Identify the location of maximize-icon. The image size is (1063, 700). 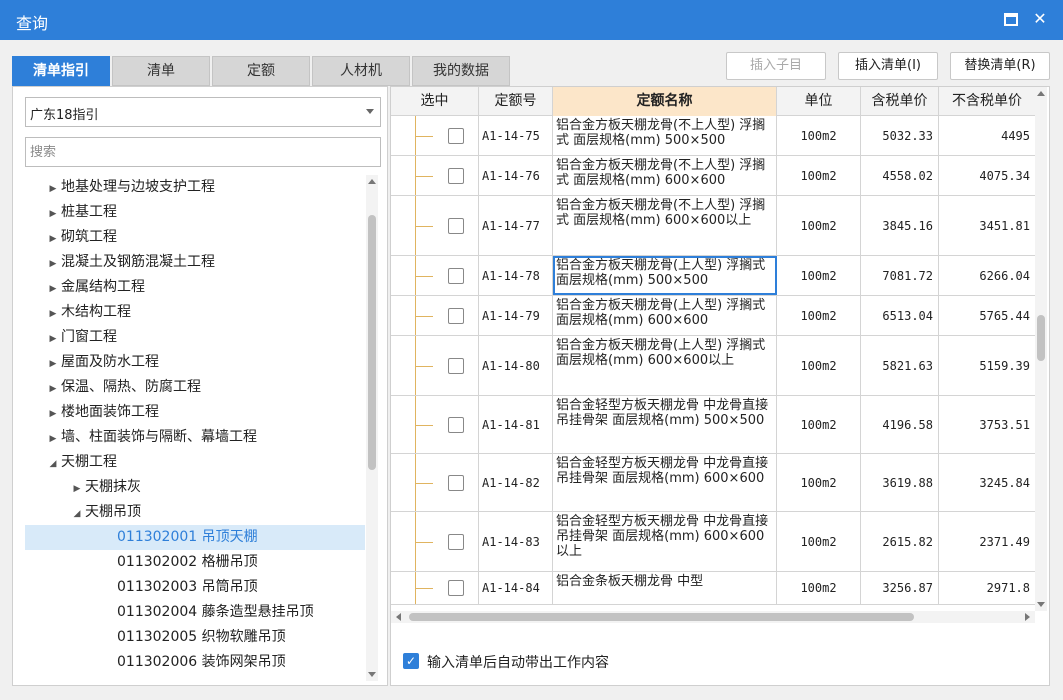
(1011, 19).